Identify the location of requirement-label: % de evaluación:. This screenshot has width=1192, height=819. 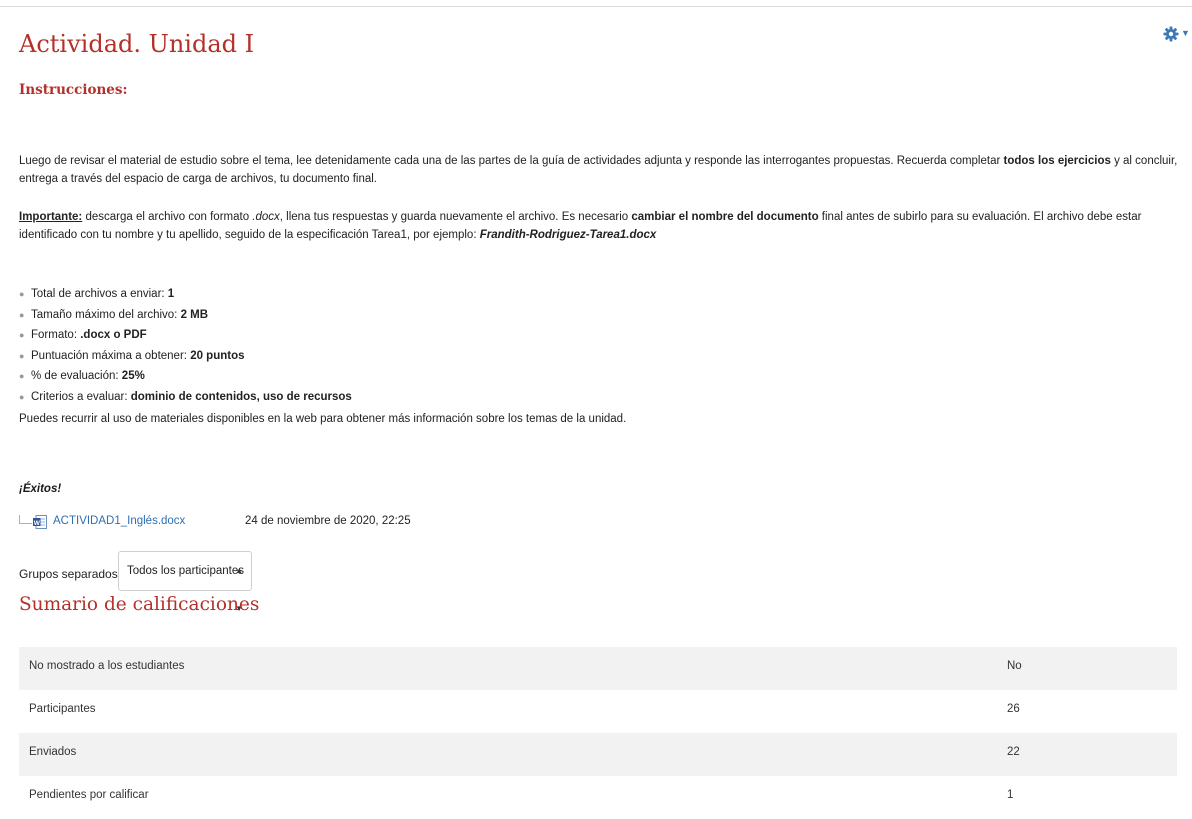
(76, 376).